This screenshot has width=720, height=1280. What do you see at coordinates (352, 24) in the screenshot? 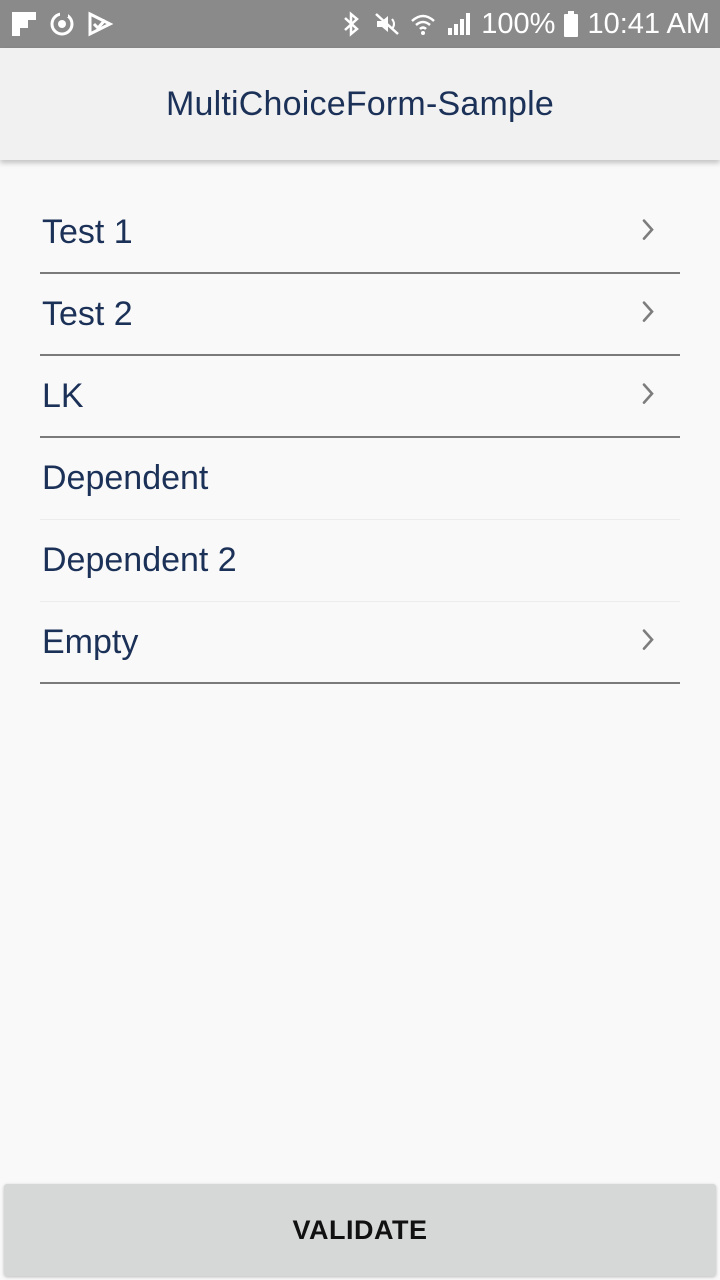
I see `bluetooth-icon` at bounding box center [352, 24].